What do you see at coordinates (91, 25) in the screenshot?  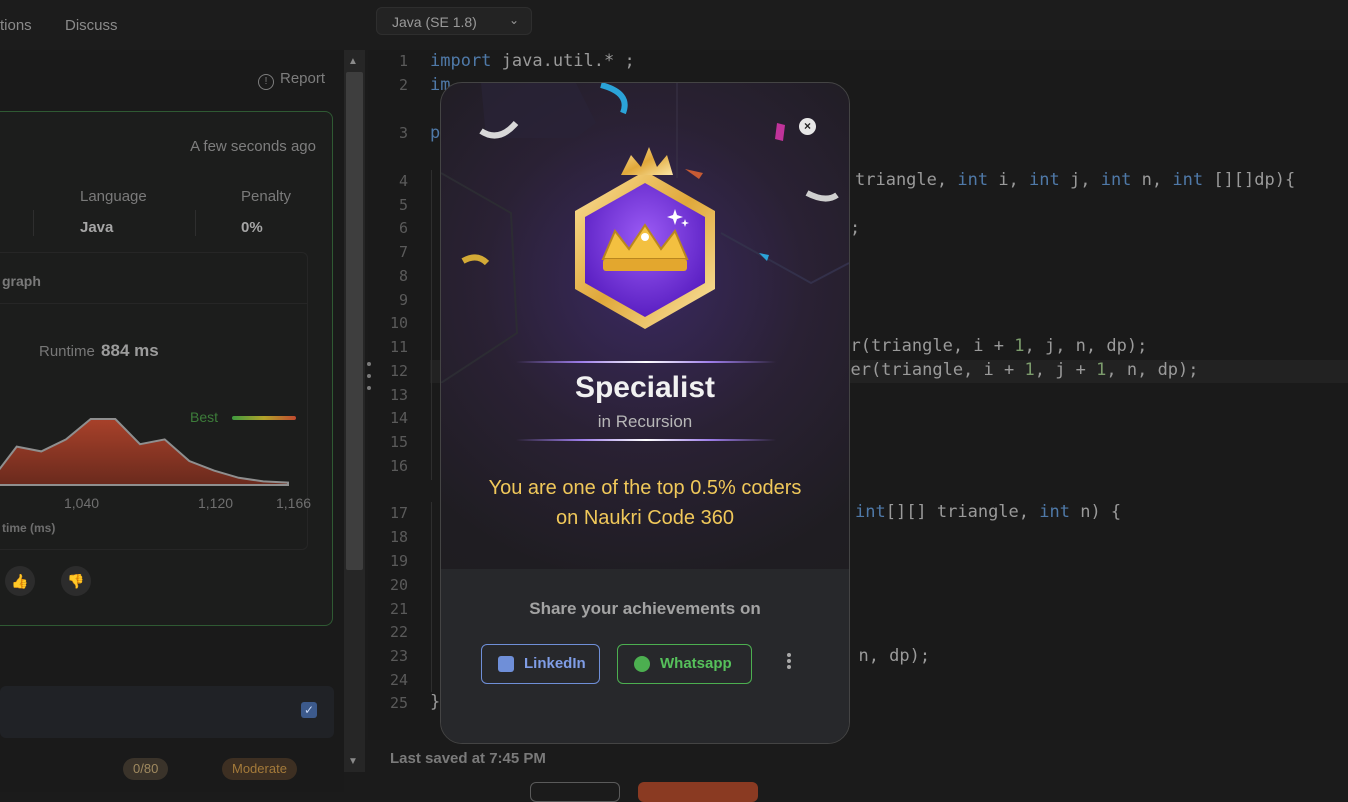 I see `tab-discuss: Discuss` at bounding box center [91, 25].